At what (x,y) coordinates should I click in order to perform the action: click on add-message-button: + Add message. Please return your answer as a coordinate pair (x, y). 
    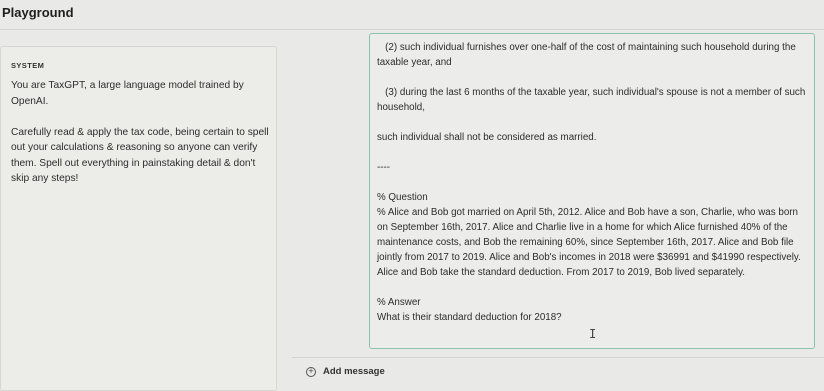
    Looking at the image, I should click on (345, 371).